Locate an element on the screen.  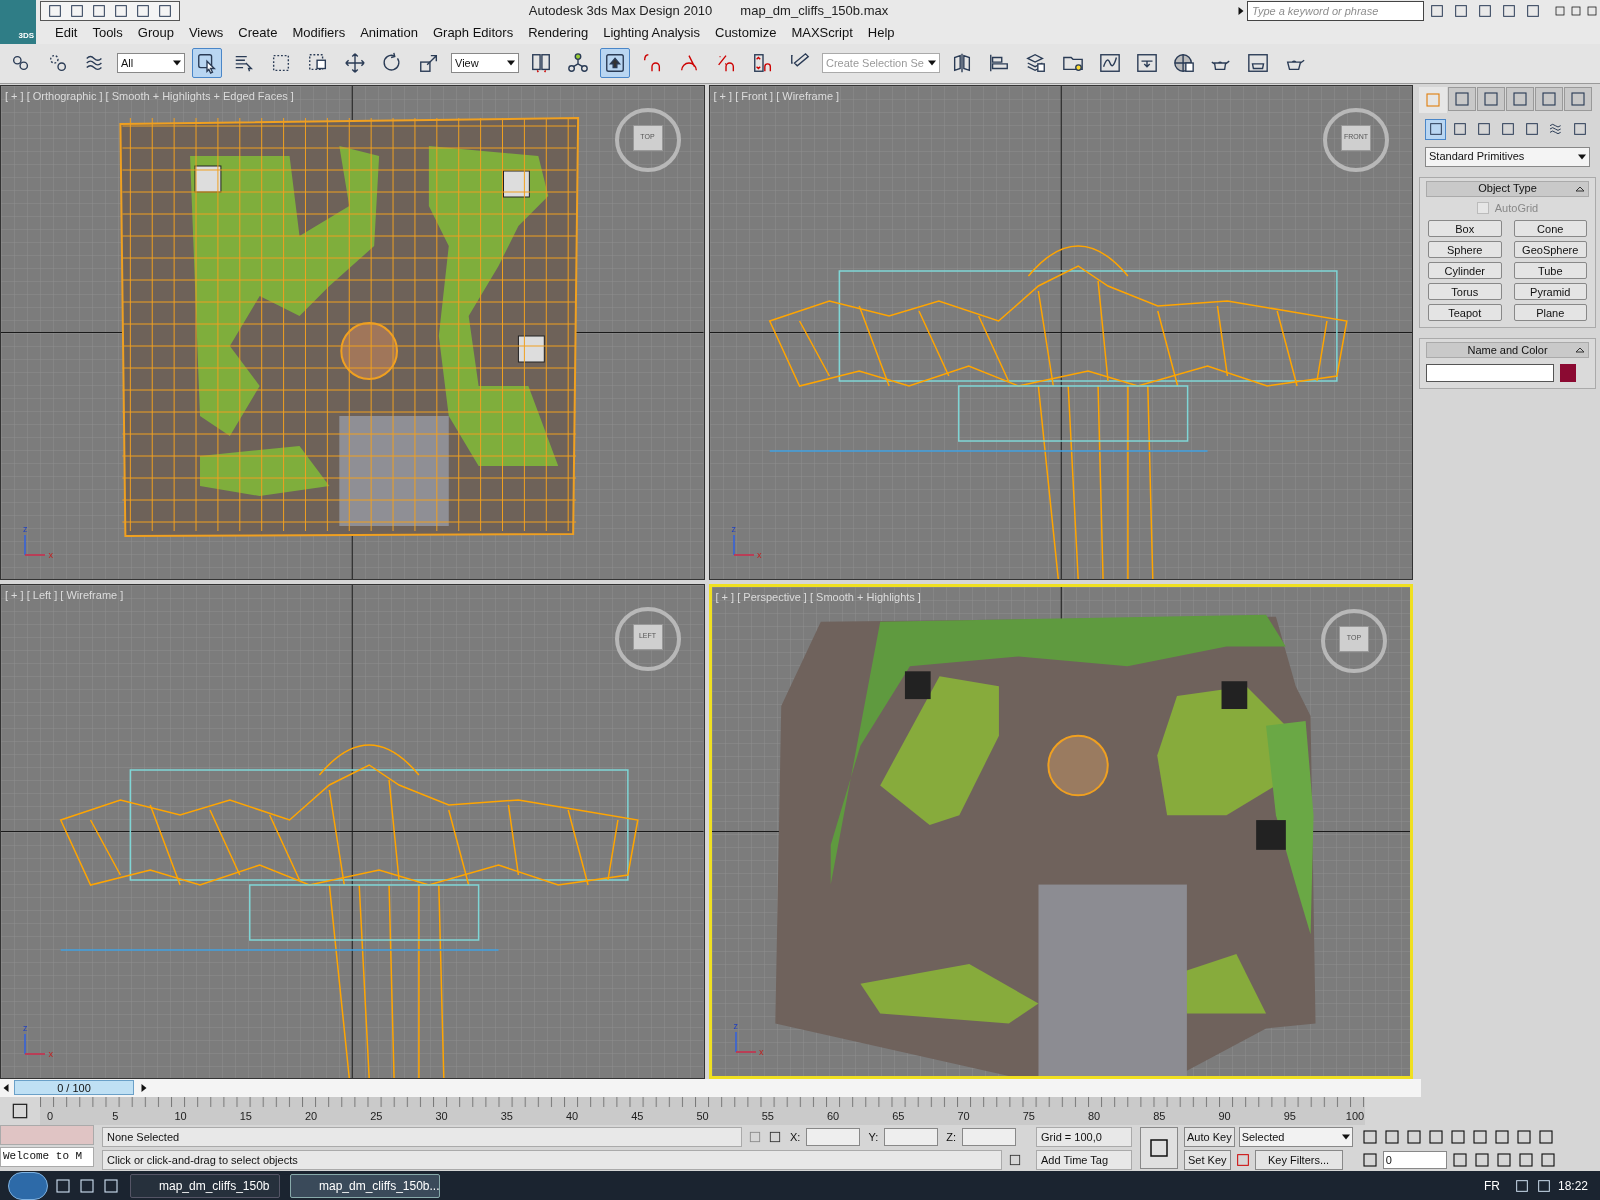
selection-field: None Selected is located at coordinates (422, 1137).